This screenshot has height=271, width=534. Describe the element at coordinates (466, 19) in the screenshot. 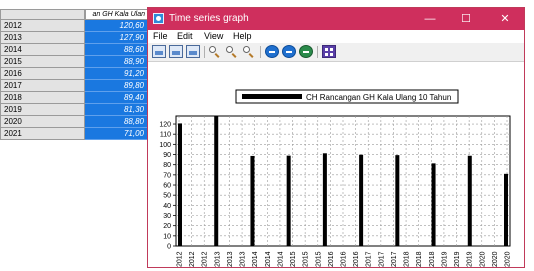

I see `maximize-button: ☐` at that location.